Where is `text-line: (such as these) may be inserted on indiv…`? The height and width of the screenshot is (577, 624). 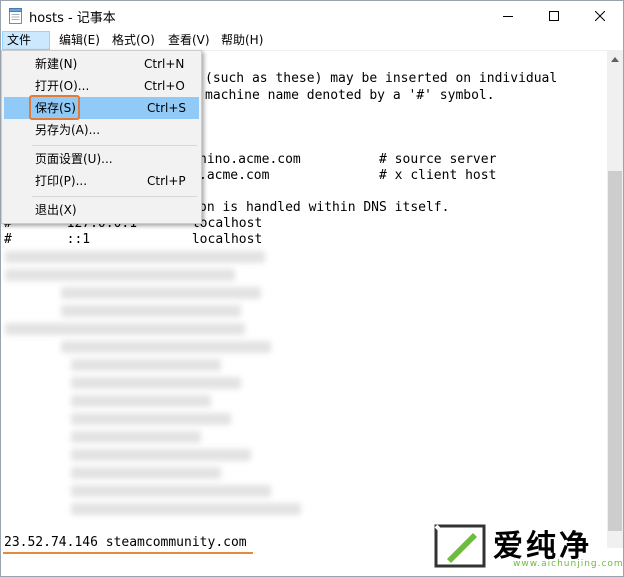
text-line: (such as these) may be inserted on indiv… is located at coordinates (381, 78).